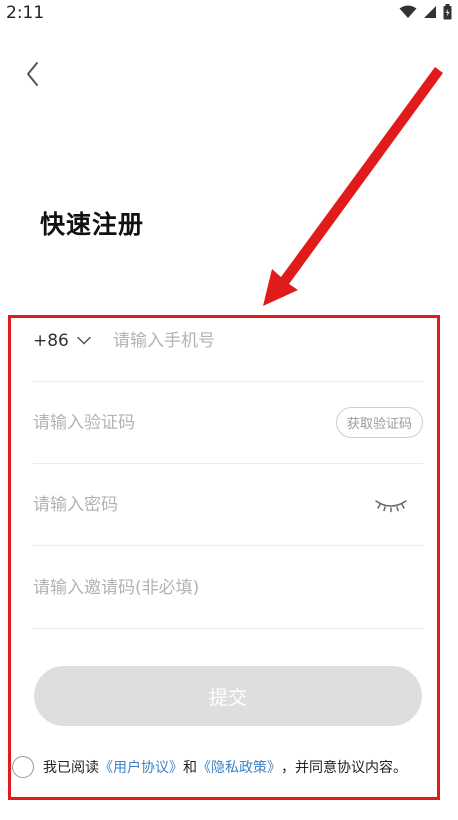 This screenshot has height=820, width=458. I want to click on password-row, so click(228, 505).